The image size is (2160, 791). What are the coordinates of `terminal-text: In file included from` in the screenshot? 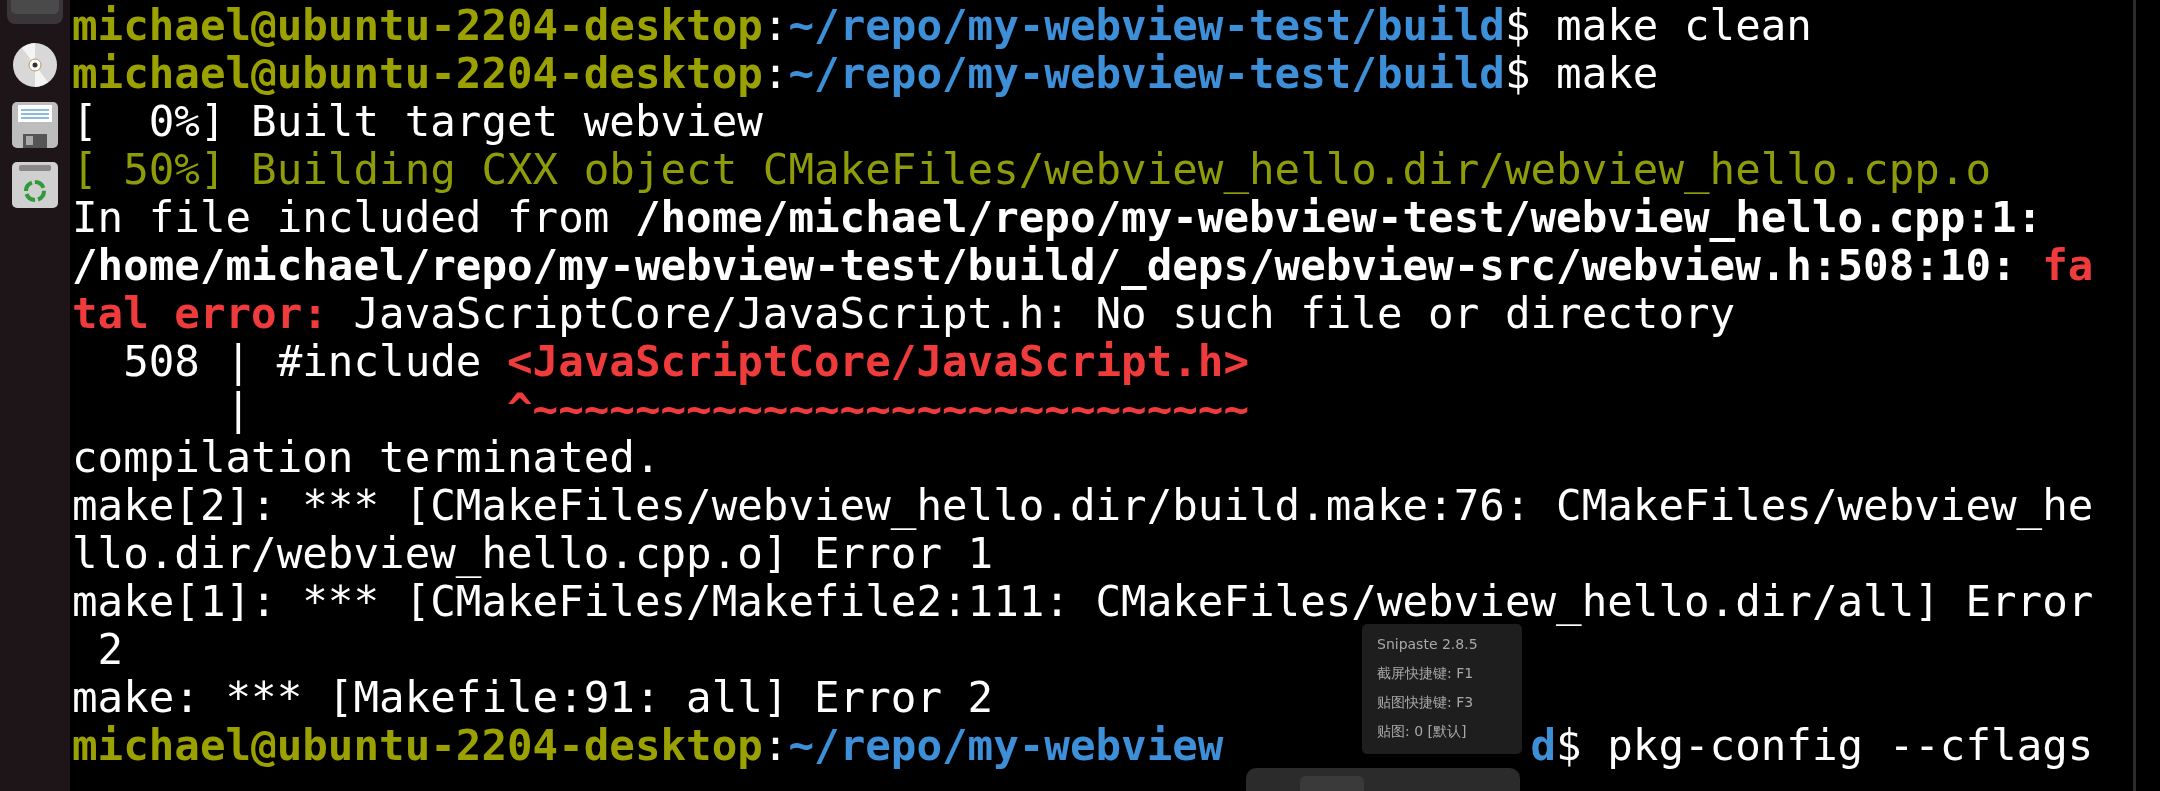 It's located at (341, 217).